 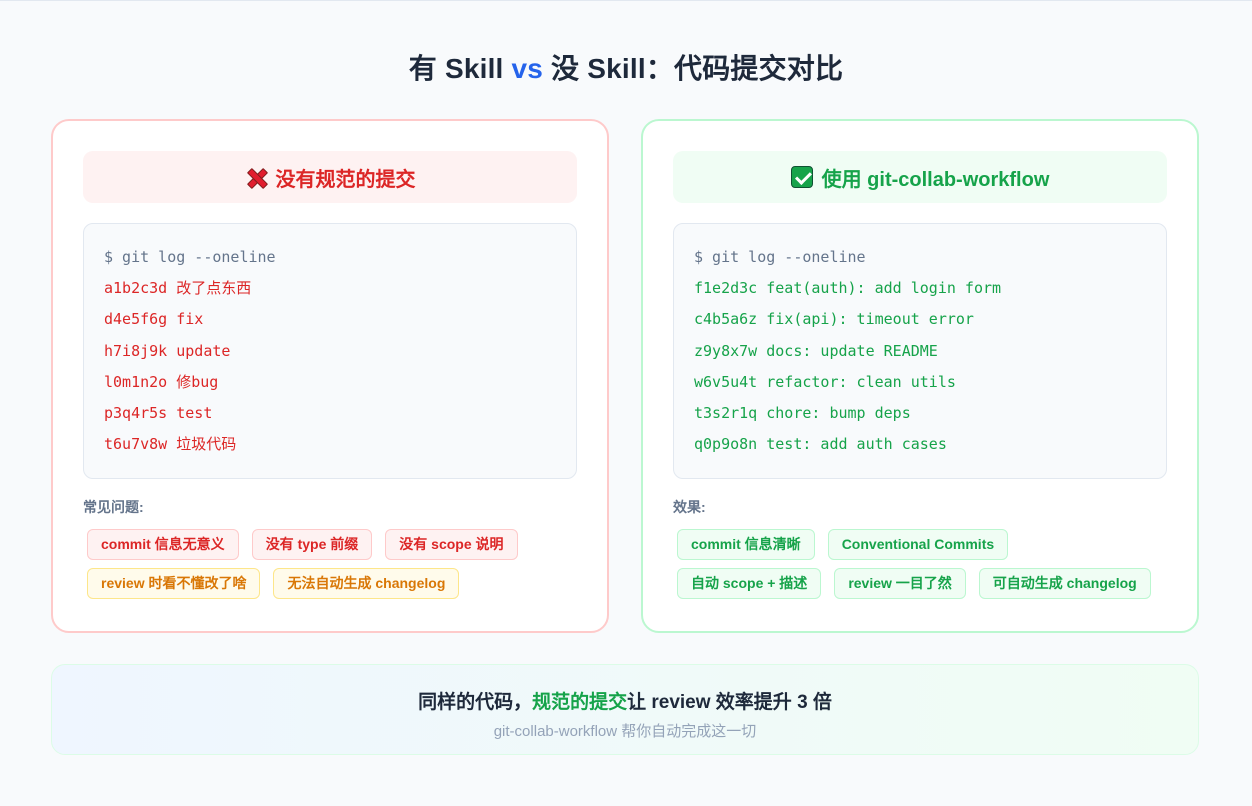 I want to click on without-skill-heading: 没有规范的提交, so click(x=330, y=177).